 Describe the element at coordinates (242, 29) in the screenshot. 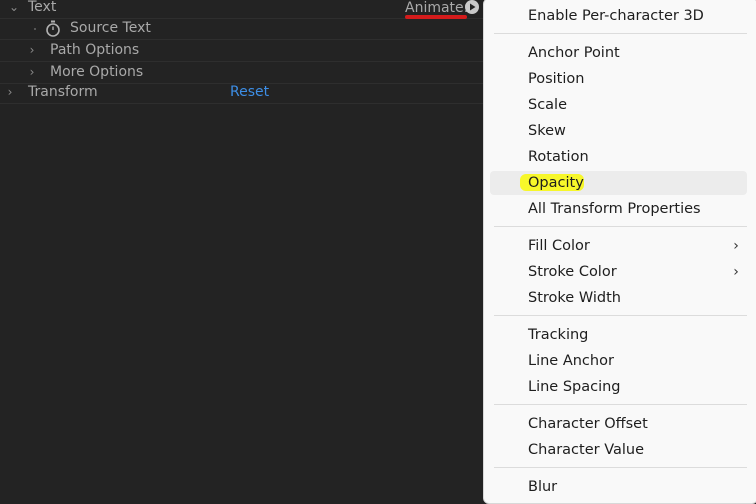

I see `source-text-row: Source Text` at that location.